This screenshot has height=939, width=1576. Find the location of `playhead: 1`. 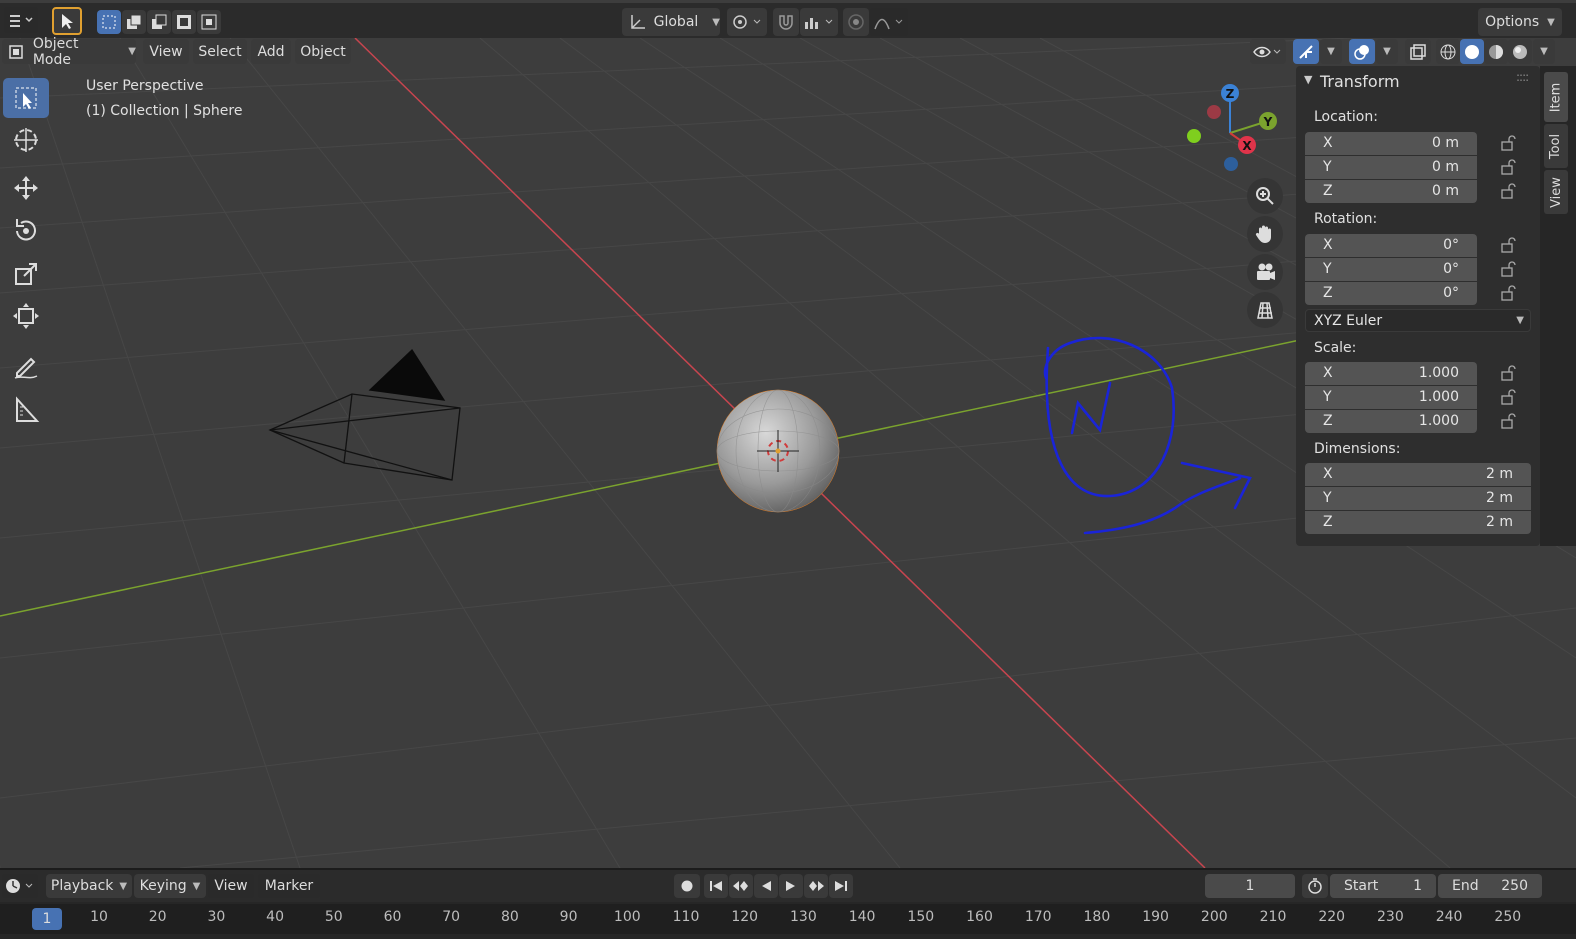

playhead: 1 is located at coordinates (47, 919).